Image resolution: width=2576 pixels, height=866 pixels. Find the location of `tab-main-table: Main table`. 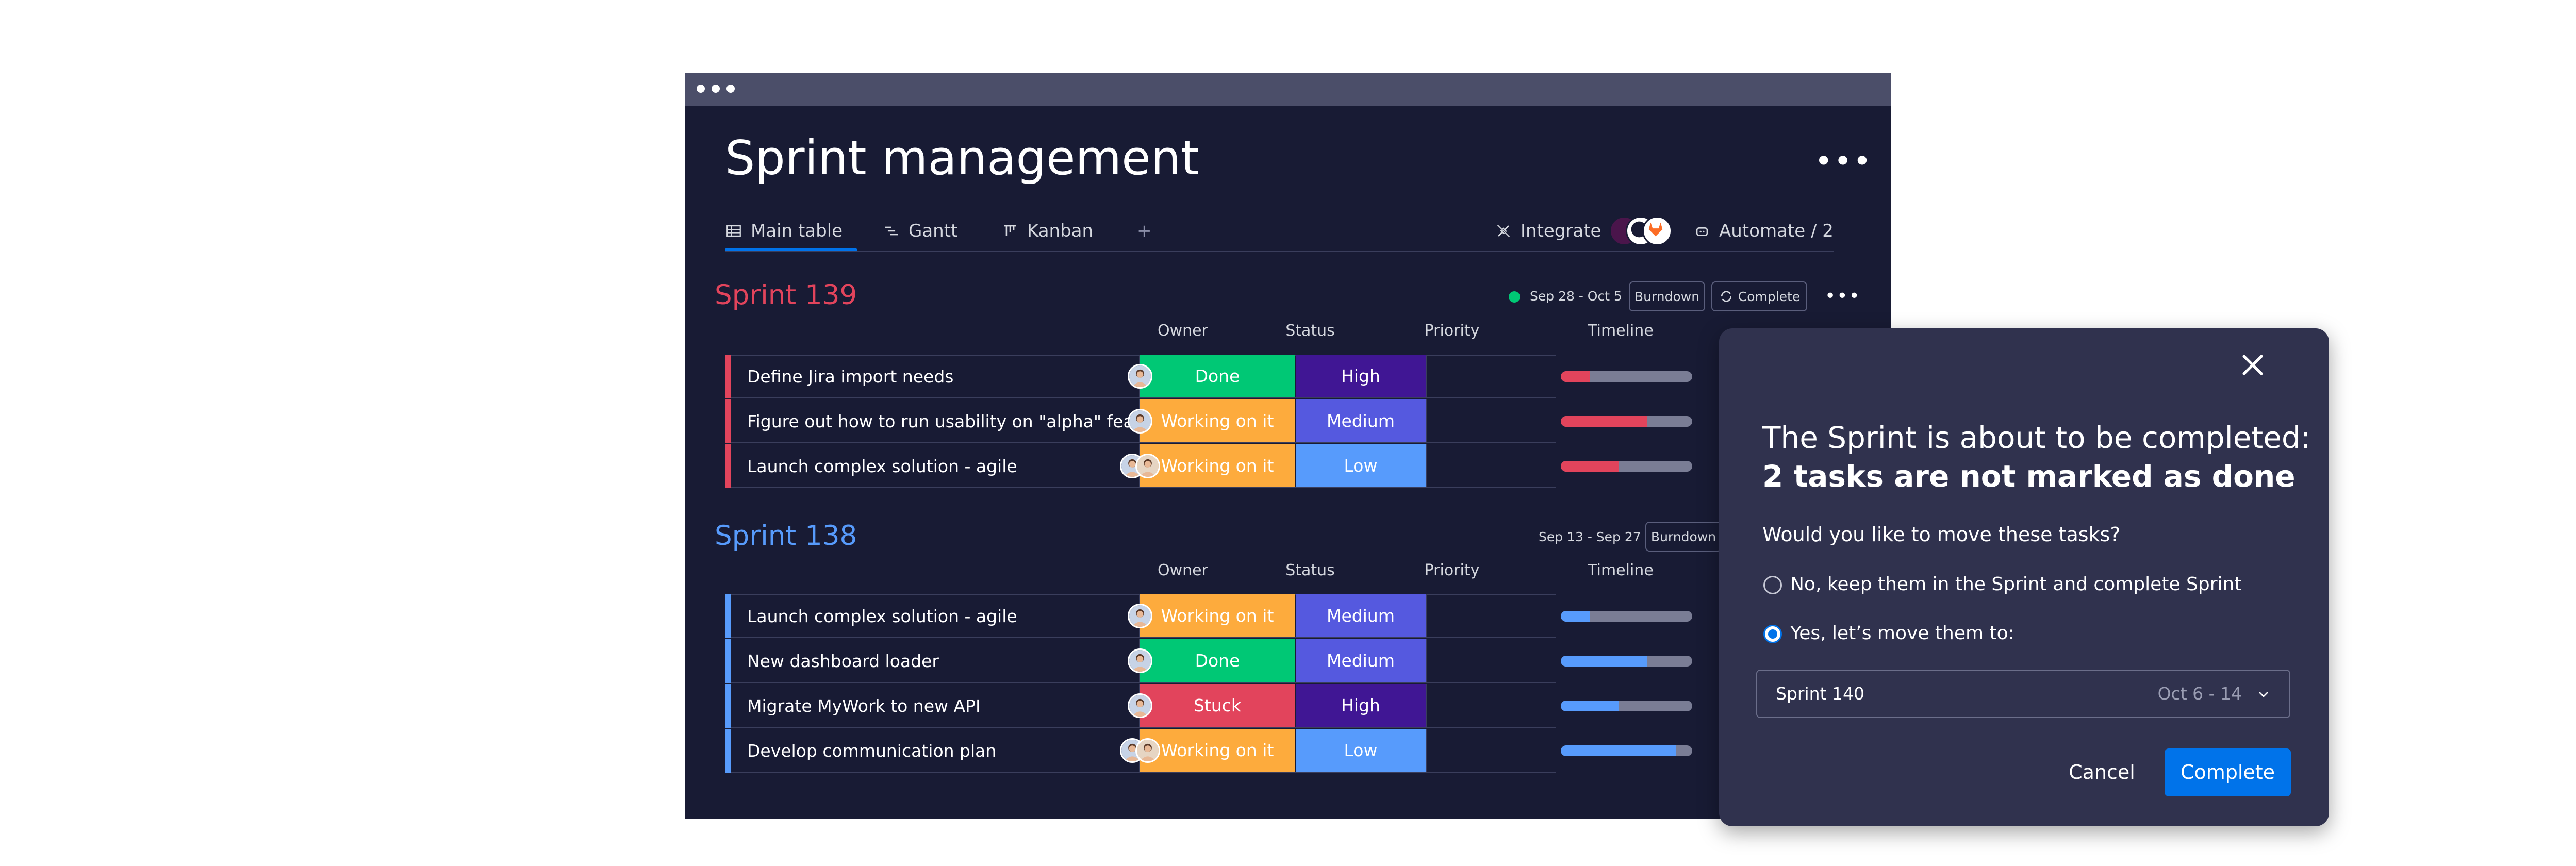

tab-main-table: Main table is located at coordinates (784, 231).